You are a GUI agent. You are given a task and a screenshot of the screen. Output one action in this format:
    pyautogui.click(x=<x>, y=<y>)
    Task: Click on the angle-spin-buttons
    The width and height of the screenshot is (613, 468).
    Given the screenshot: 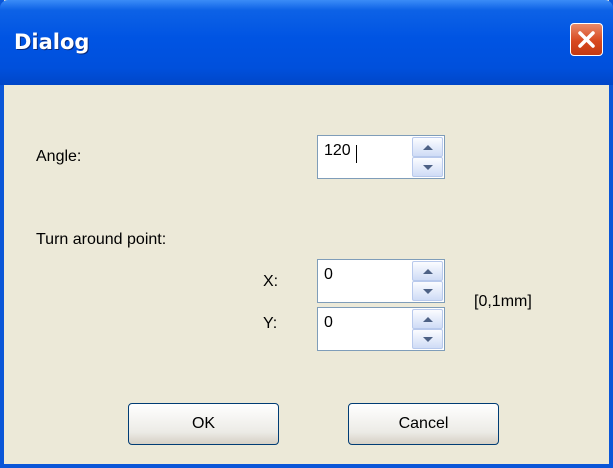 What is the action you would take?
    pyautogui.click(x=427, y=157)
    